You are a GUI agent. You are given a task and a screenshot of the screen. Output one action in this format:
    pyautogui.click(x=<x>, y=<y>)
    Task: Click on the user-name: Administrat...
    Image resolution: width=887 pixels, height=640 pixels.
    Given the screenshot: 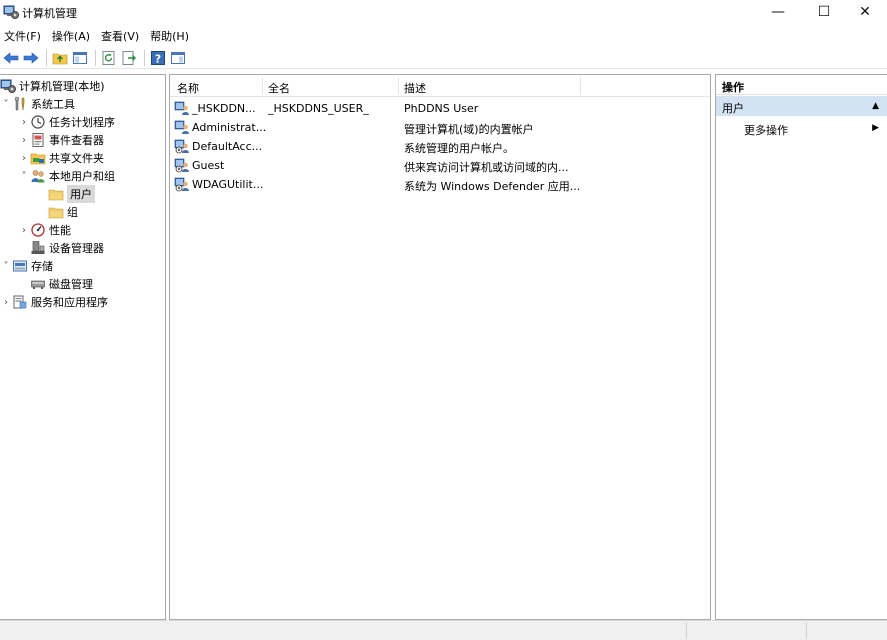 What is the action you would take?
    pyautogui.click(x=229, y=127)
    